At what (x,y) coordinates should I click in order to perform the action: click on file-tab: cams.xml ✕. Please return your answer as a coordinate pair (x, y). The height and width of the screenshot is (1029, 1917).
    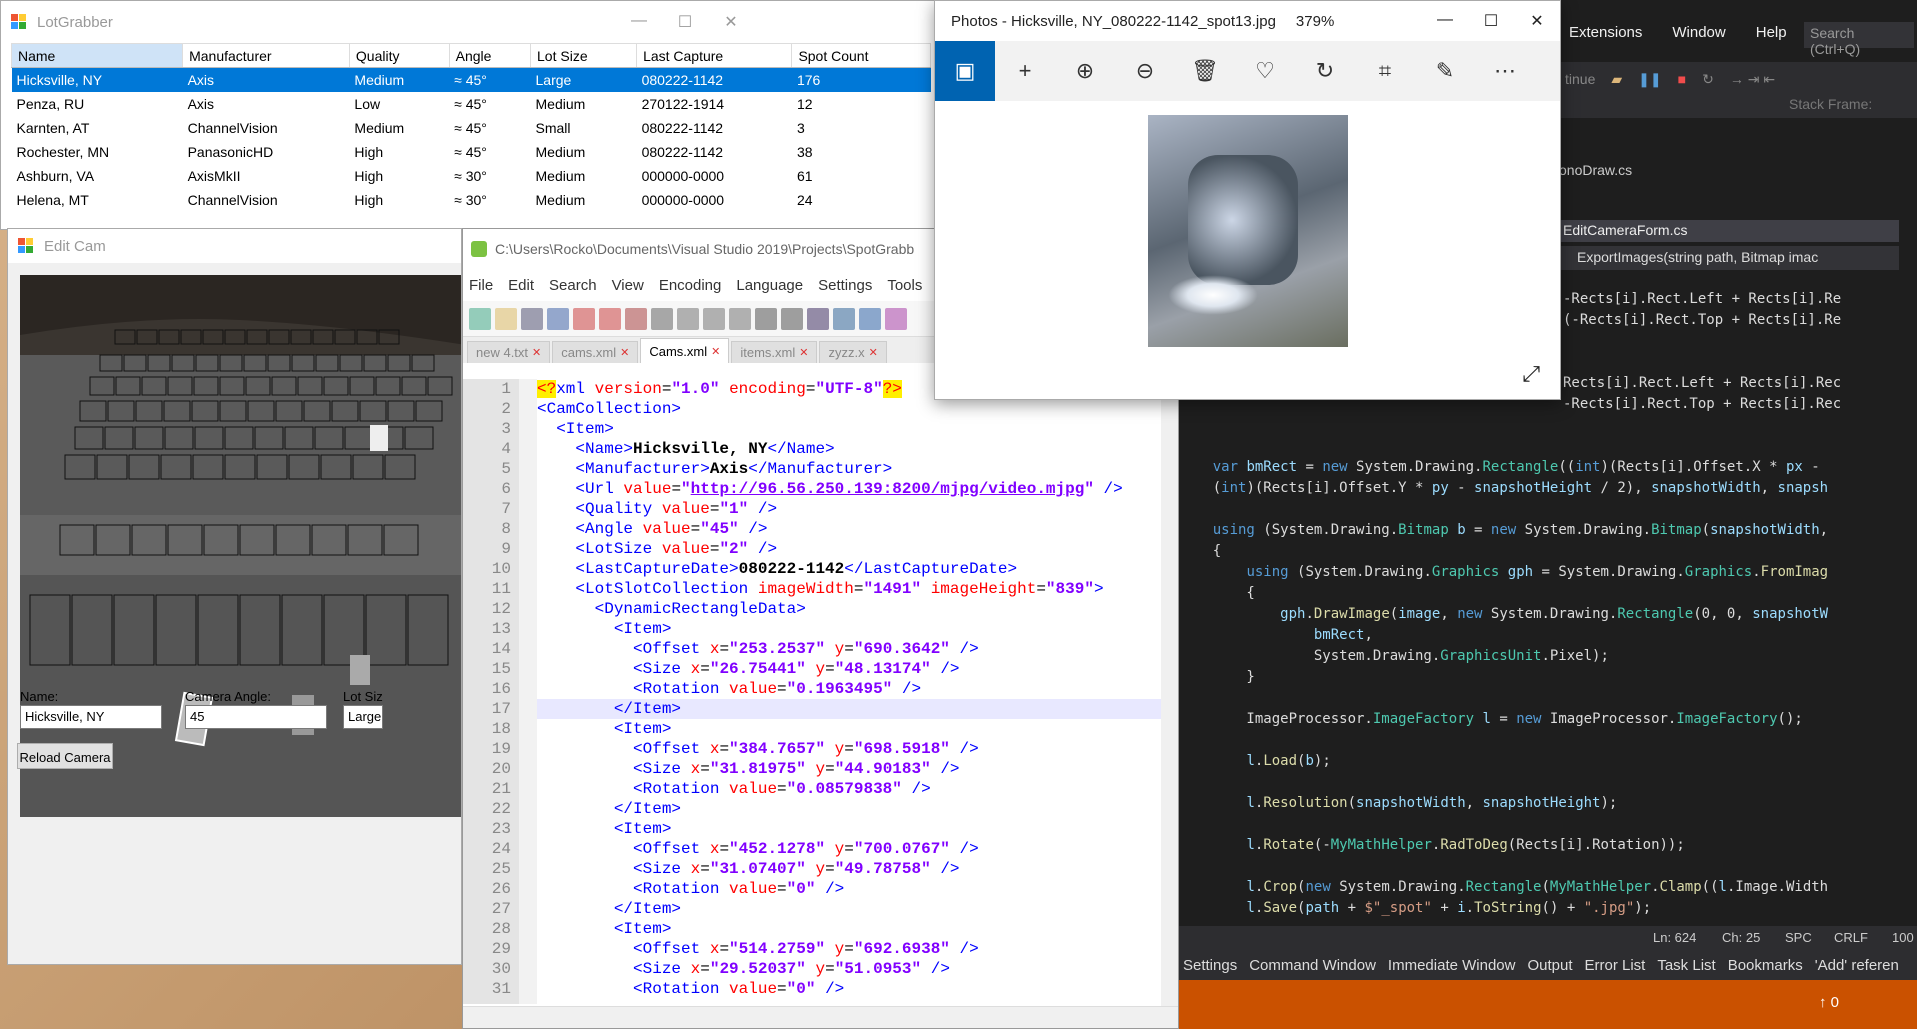
    Looking at the image, I should click on (595, 352).